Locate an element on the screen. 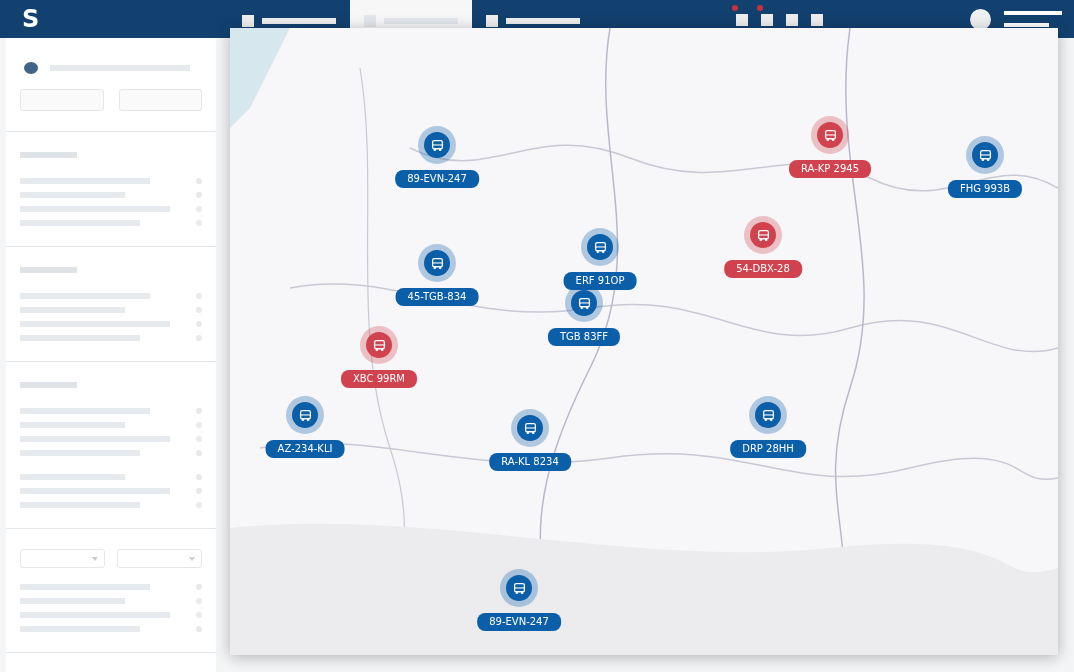  plate-label: DRP 28HH is located at coordinates (768, 449).